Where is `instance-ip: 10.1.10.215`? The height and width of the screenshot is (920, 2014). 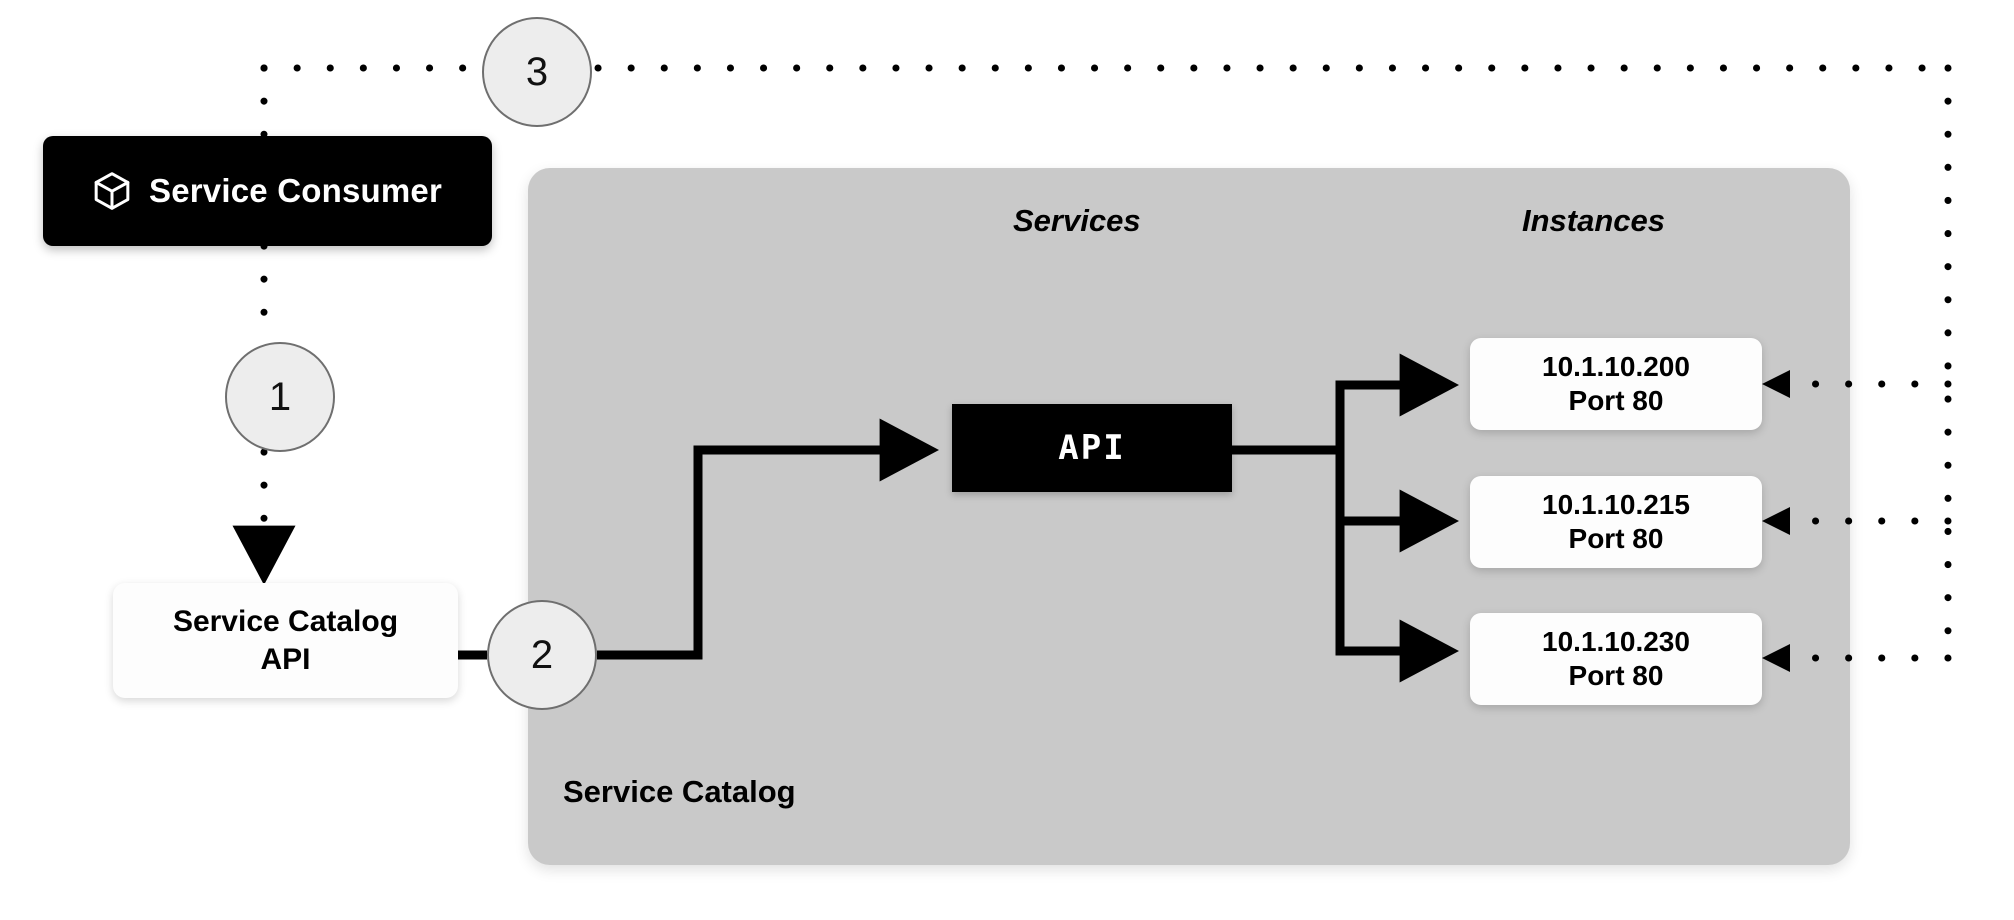
instance-ip: 10.1.10.215 is located at coordinates (1616, 504).